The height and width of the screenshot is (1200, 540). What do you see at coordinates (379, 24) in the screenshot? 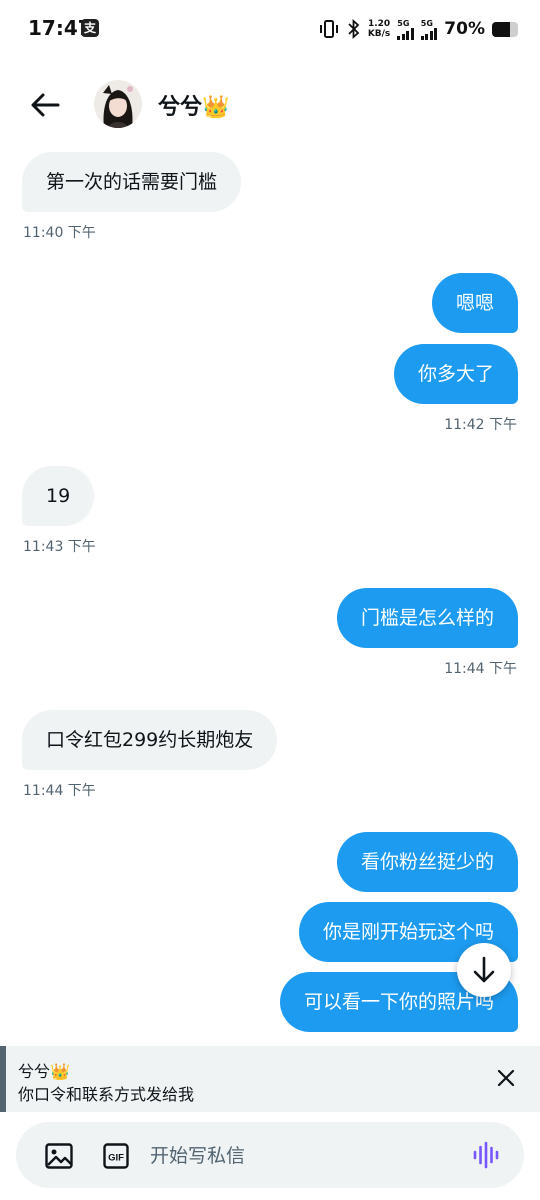
I see `net-speed-value: 1.20` at bounding box center [379, 24].